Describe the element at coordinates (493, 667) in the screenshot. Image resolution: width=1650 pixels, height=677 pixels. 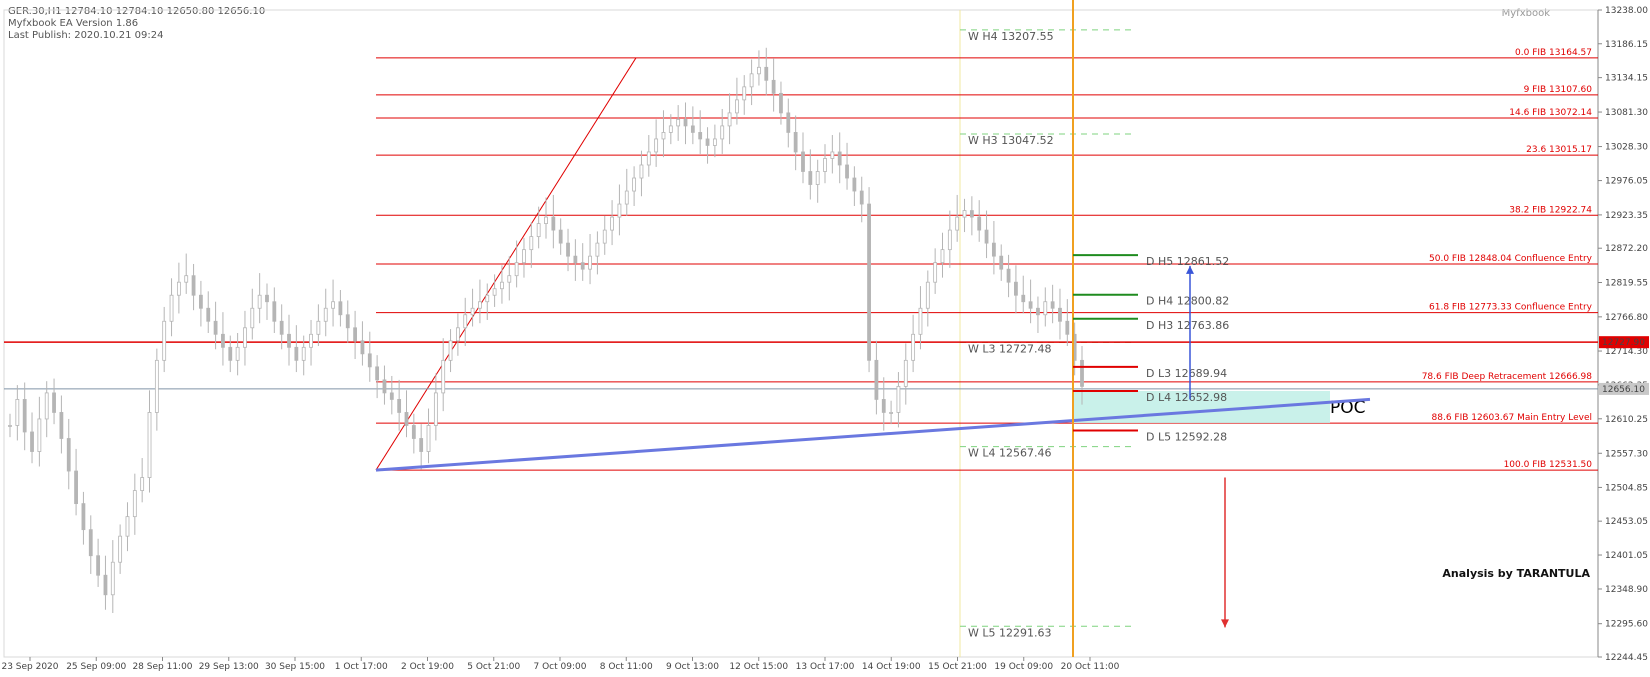
I see `x-tick-label: 5 Oct 21:00` at that location.